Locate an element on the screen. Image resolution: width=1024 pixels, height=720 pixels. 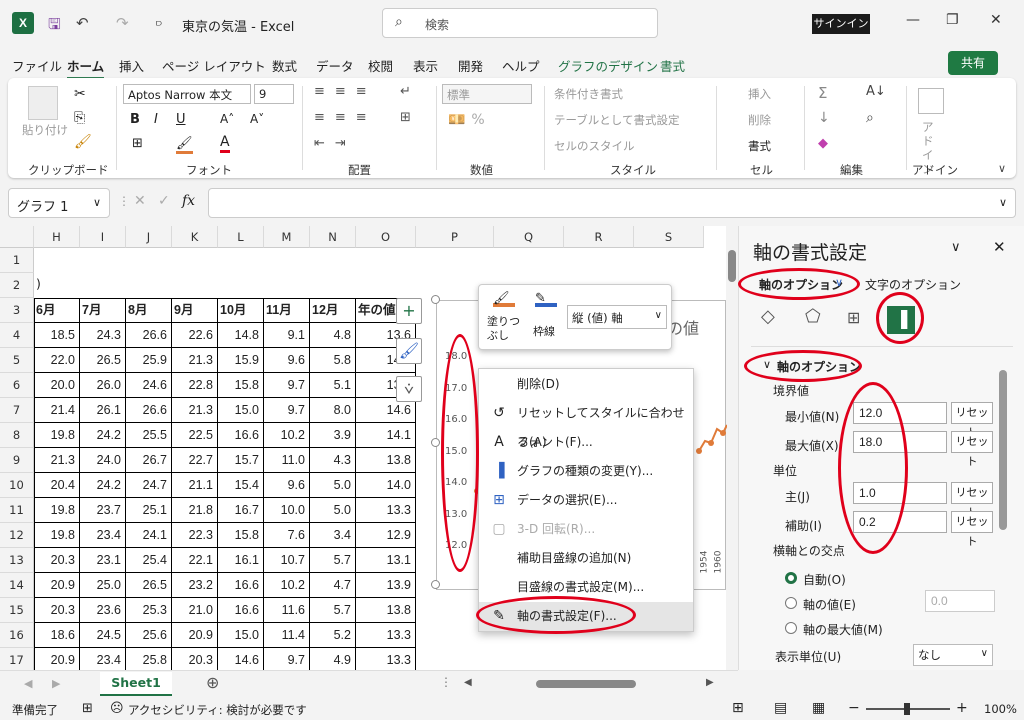
table-cell: 10.7 is located at coordinates (287, 560).